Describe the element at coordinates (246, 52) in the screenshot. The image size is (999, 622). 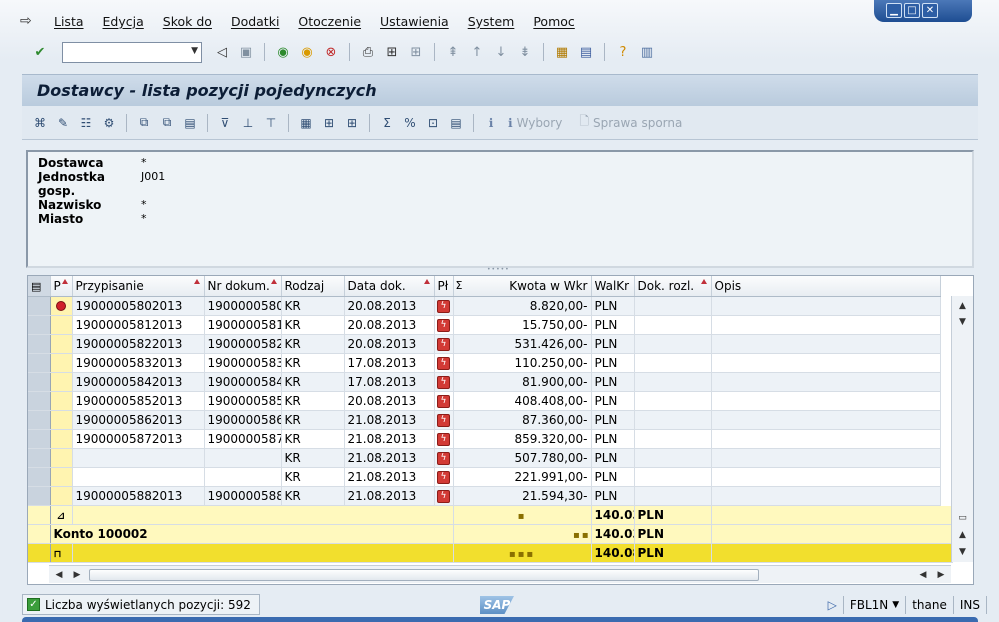
I see `save-icon: ▣` at that location.